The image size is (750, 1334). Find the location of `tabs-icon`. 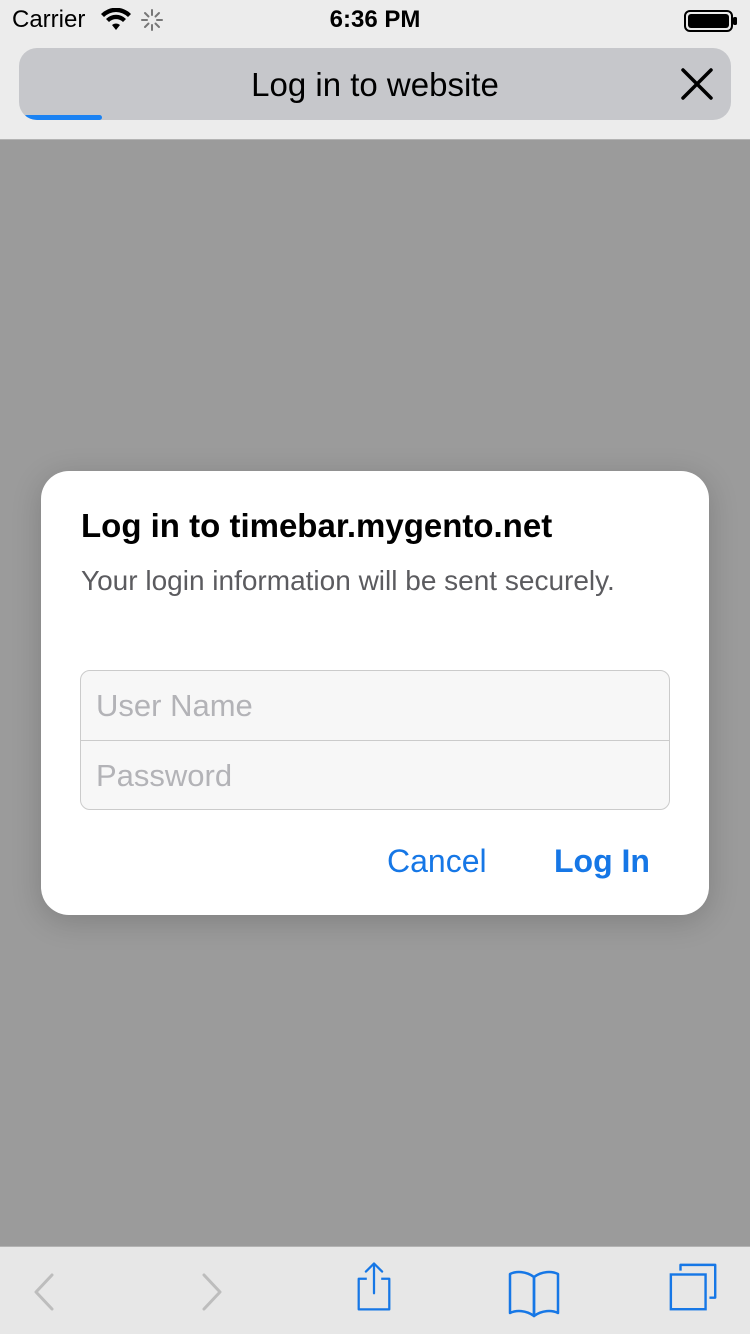

tabs-icon is located at coordinates (694, 1288).